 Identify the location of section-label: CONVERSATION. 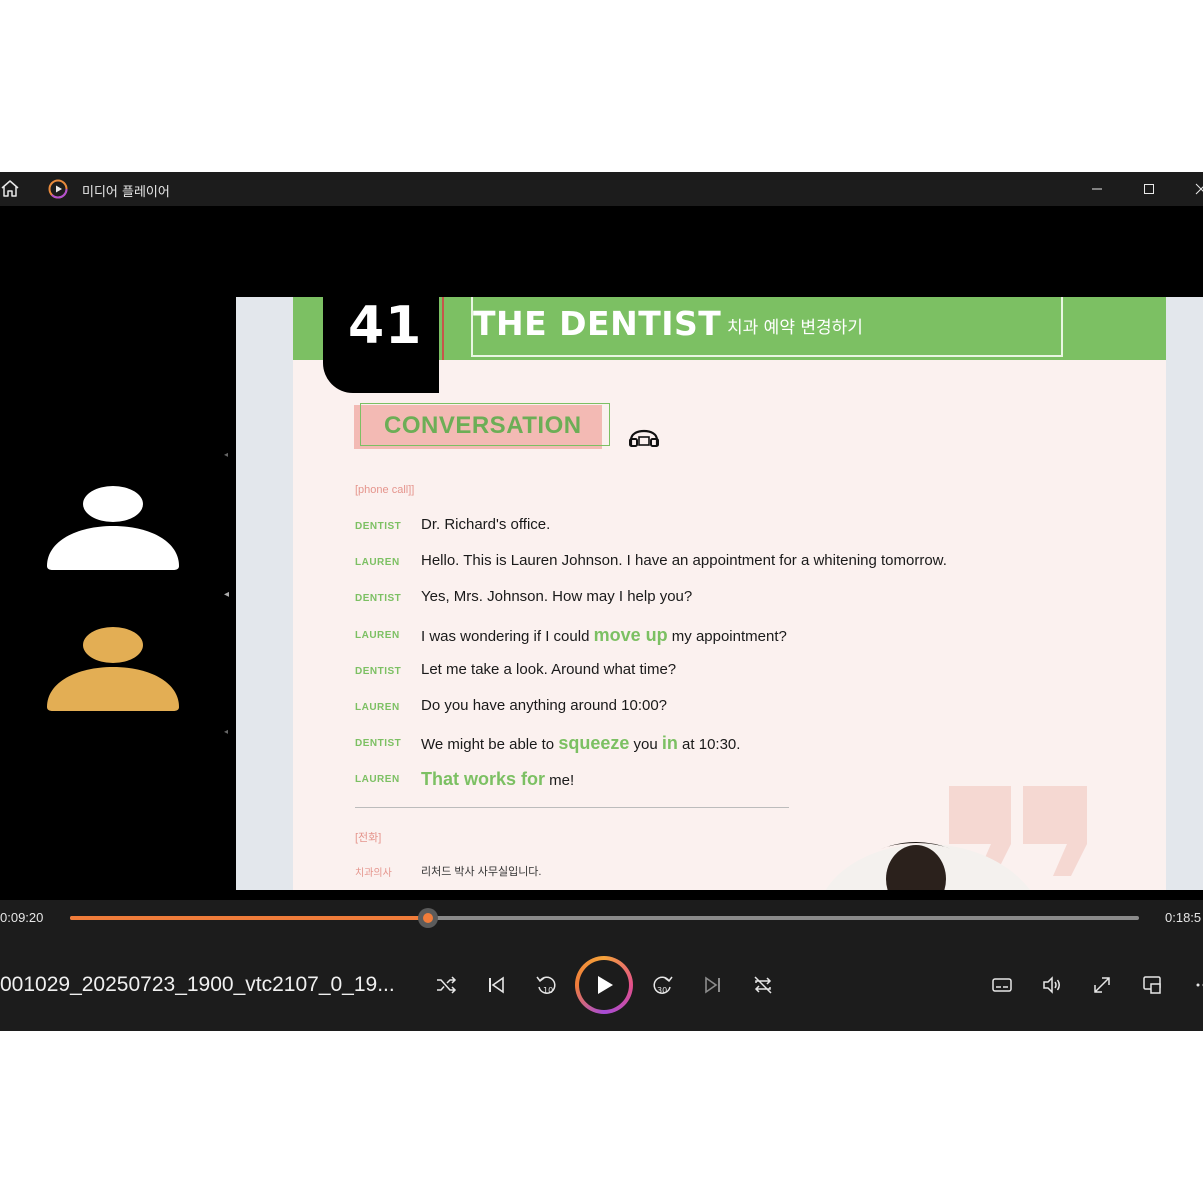
(483, 425).